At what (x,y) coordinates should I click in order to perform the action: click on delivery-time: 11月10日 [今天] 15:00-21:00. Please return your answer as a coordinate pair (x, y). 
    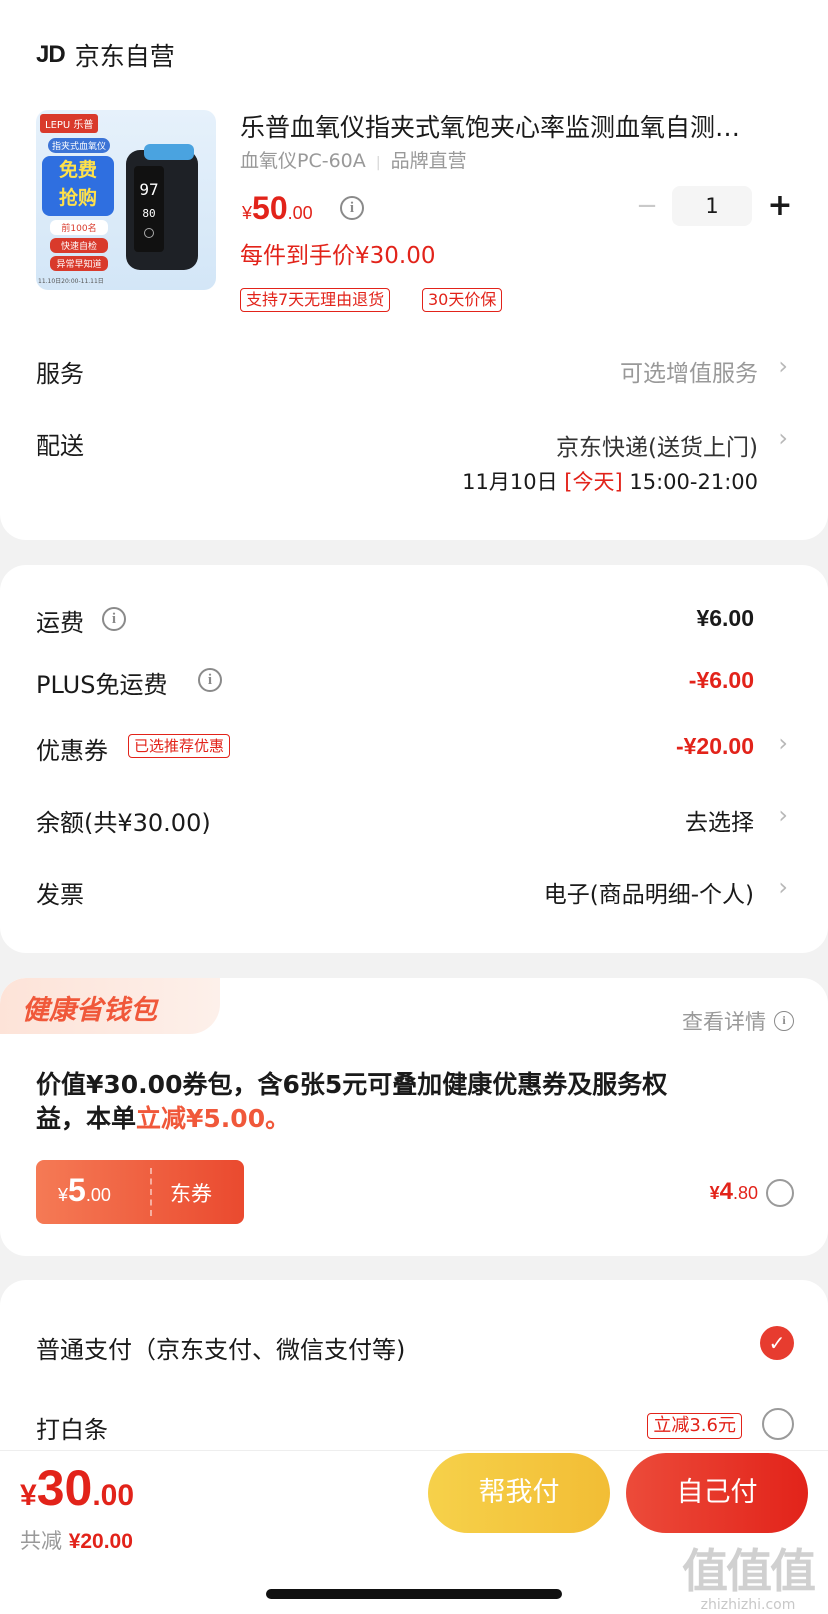
    Looking at the image, I should click on (610, 481).